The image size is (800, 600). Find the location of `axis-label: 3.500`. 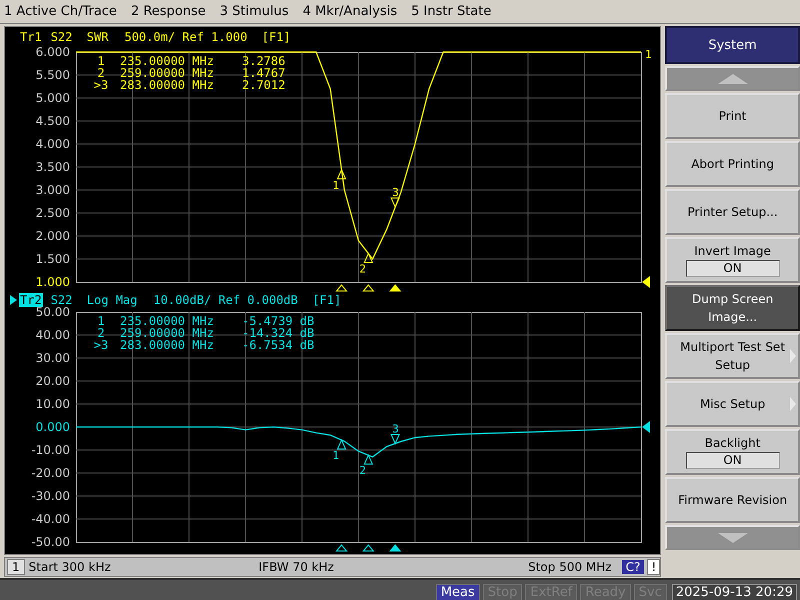

axis-label: 3.500 is located at coordinates (53, 167).